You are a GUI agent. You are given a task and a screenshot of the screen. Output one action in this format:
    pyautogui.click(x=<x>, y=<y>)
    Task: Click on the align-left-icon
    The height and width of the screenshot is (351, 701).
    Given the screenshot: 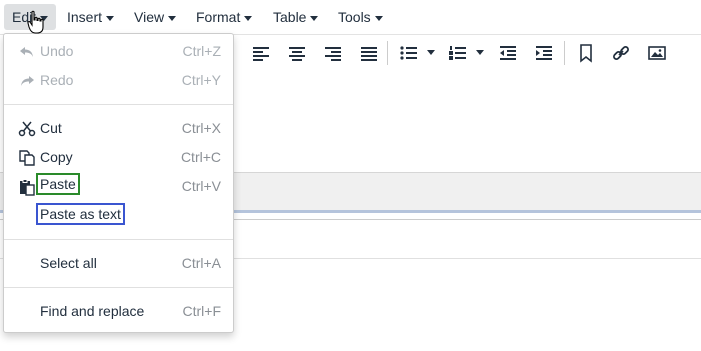 What is the action you would take?
    pyautogui.click(x=261, y=53)
    